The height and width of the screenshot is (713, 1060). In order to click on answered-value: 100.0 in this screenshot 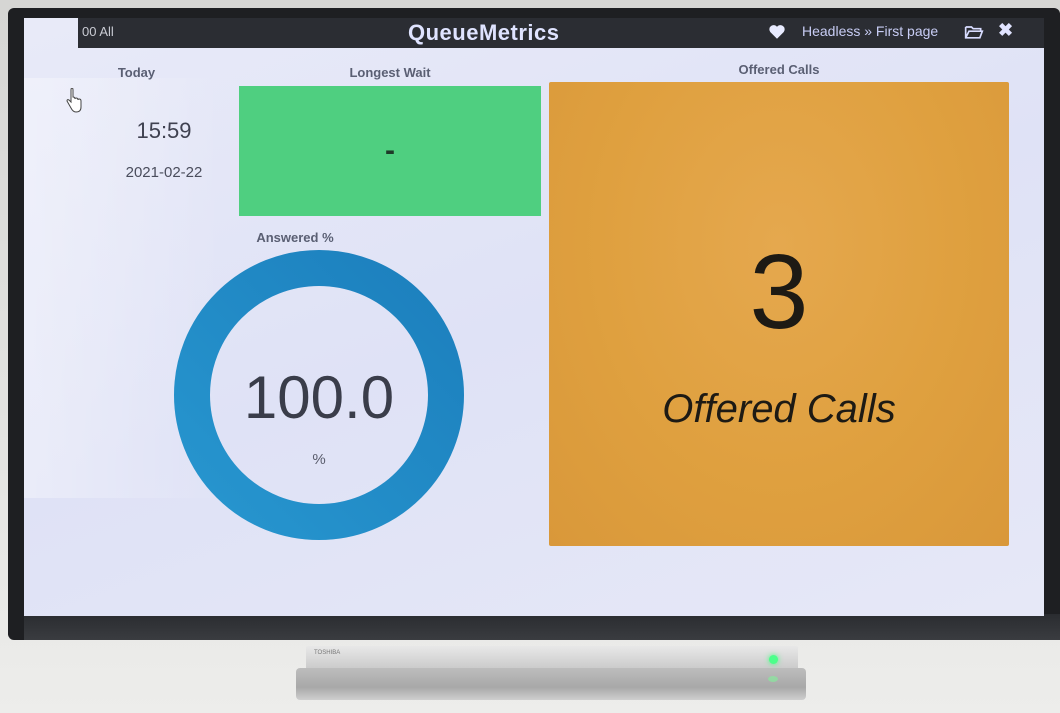, I will do `click(319, 397)`.